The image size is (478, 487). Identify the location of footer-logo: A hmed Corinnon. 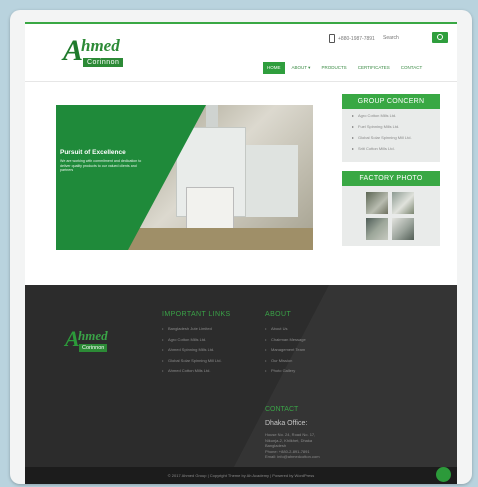
(100, 340).